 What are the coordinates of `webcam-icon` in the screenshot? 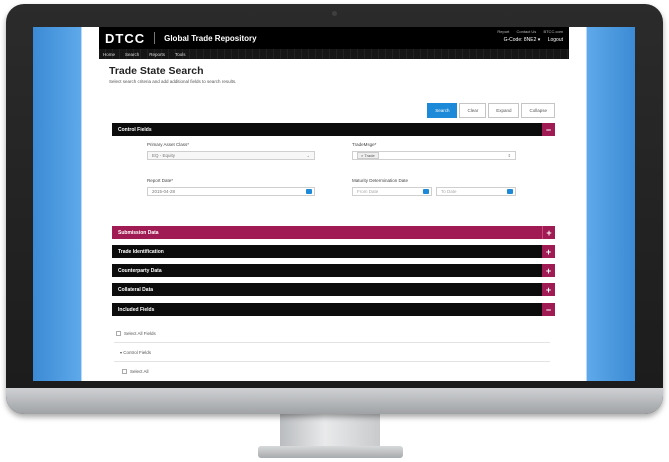 It's located at (334, 13).